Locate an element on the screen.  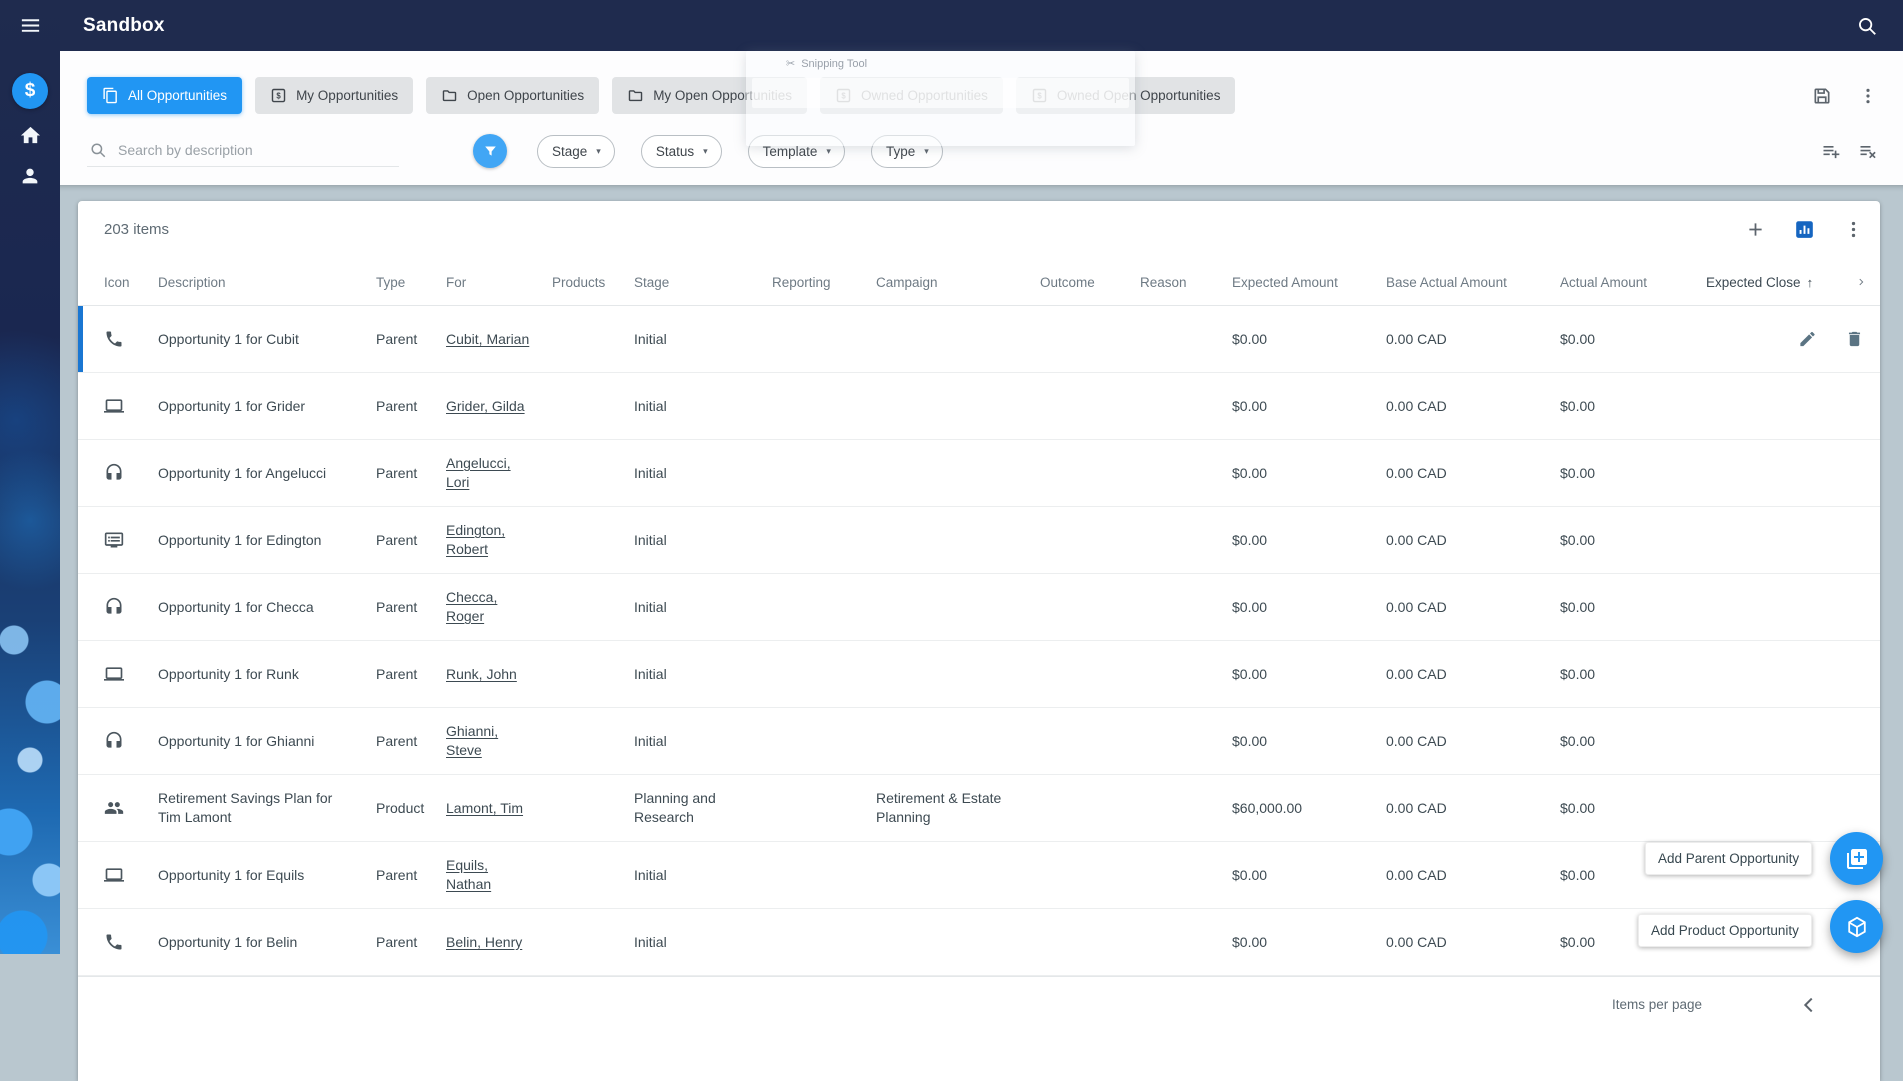
cell-description: Opportunity 1 for Cubit is located at coordinates (267, 339).